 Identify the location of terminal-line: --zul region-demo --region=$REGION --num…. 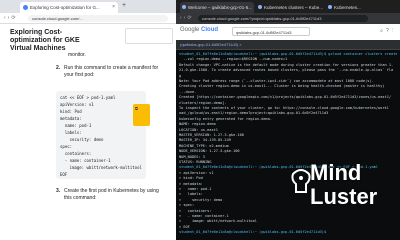
(233, 59).